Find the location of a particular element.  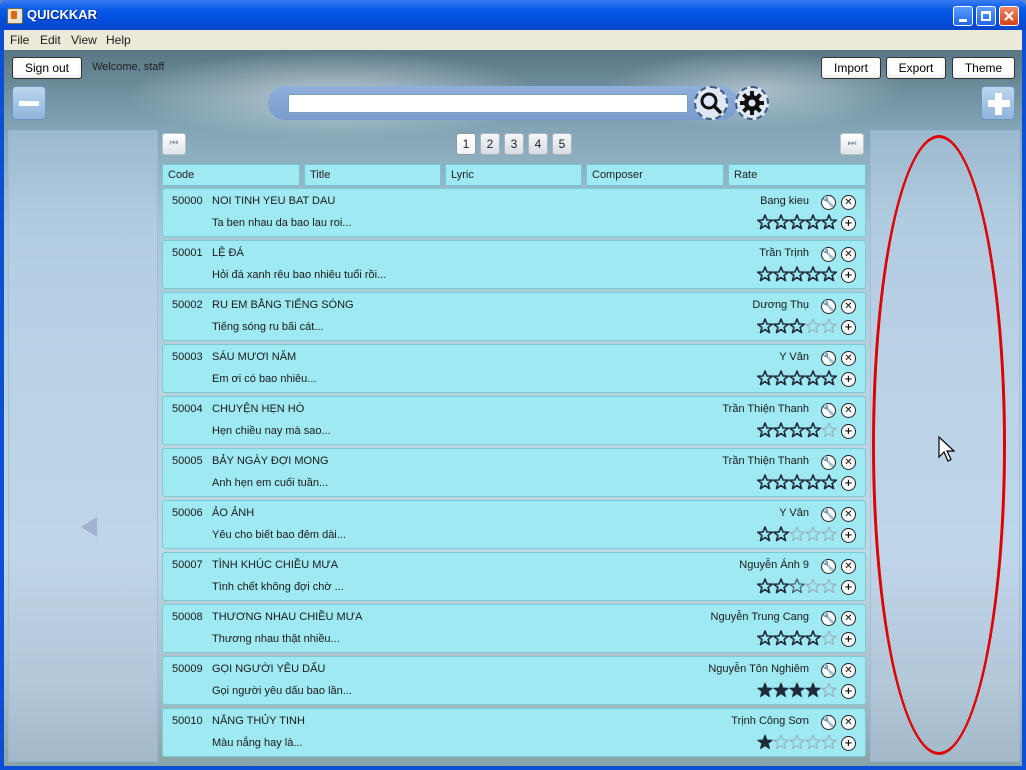

column-header-rate: Rate is located at coordinates (797, 175).